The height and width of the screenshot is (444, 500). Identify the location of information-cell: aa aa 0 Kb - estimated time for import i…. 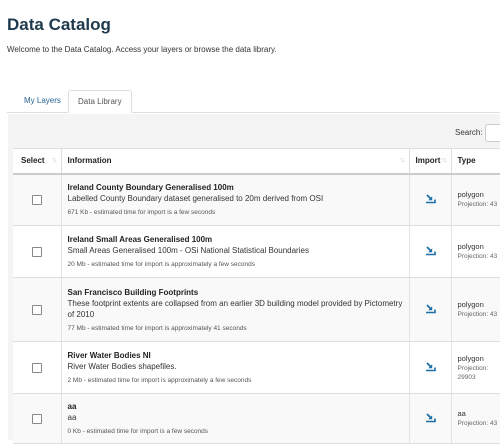
(235, 419).